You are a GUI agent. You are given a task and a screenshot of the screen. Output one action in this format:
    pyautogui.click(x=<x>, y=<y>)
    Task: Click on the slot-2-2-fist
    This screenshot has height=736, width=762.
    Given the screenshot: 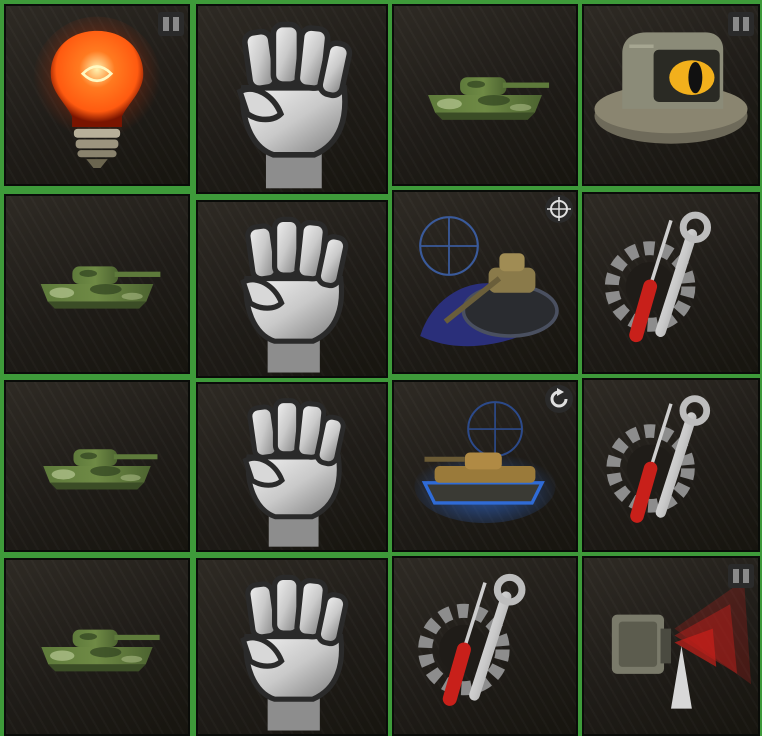 What is the action you would take?
    pyautogui.click(x=292, y=289)
    